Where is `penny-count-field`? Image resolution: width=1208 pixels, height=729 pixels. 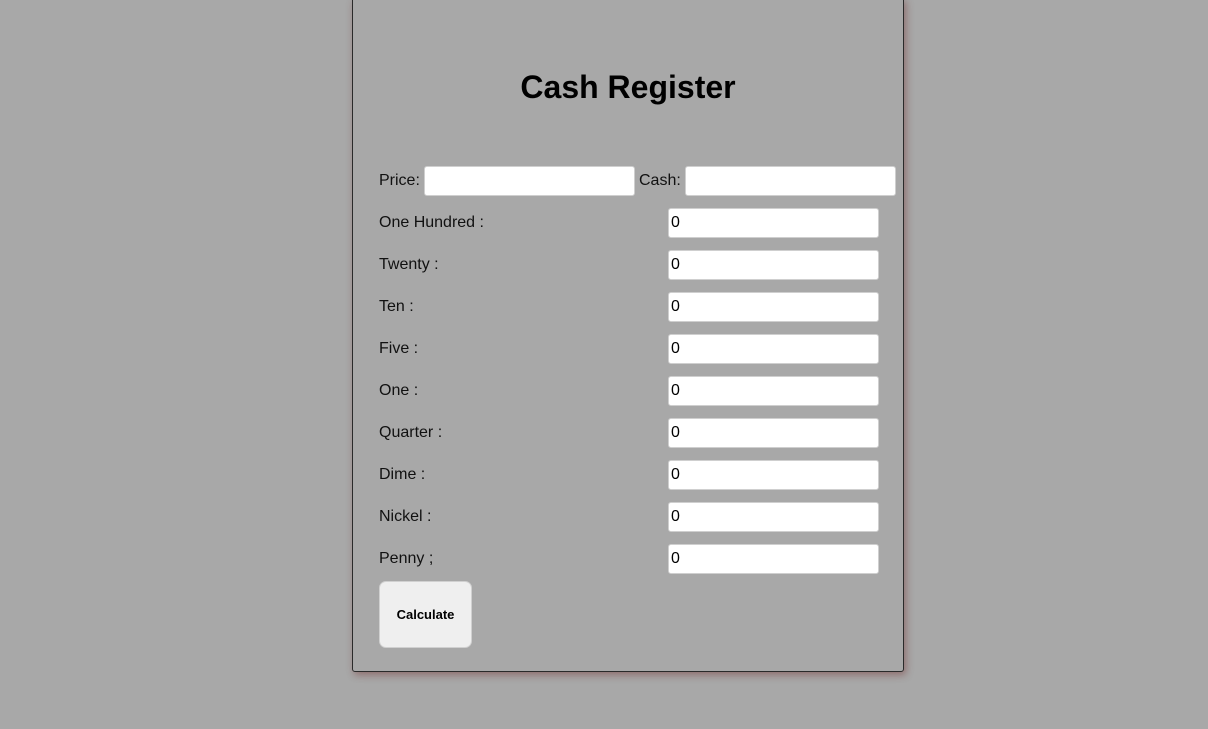 penny-count-field is located at coordinates (773, 559).